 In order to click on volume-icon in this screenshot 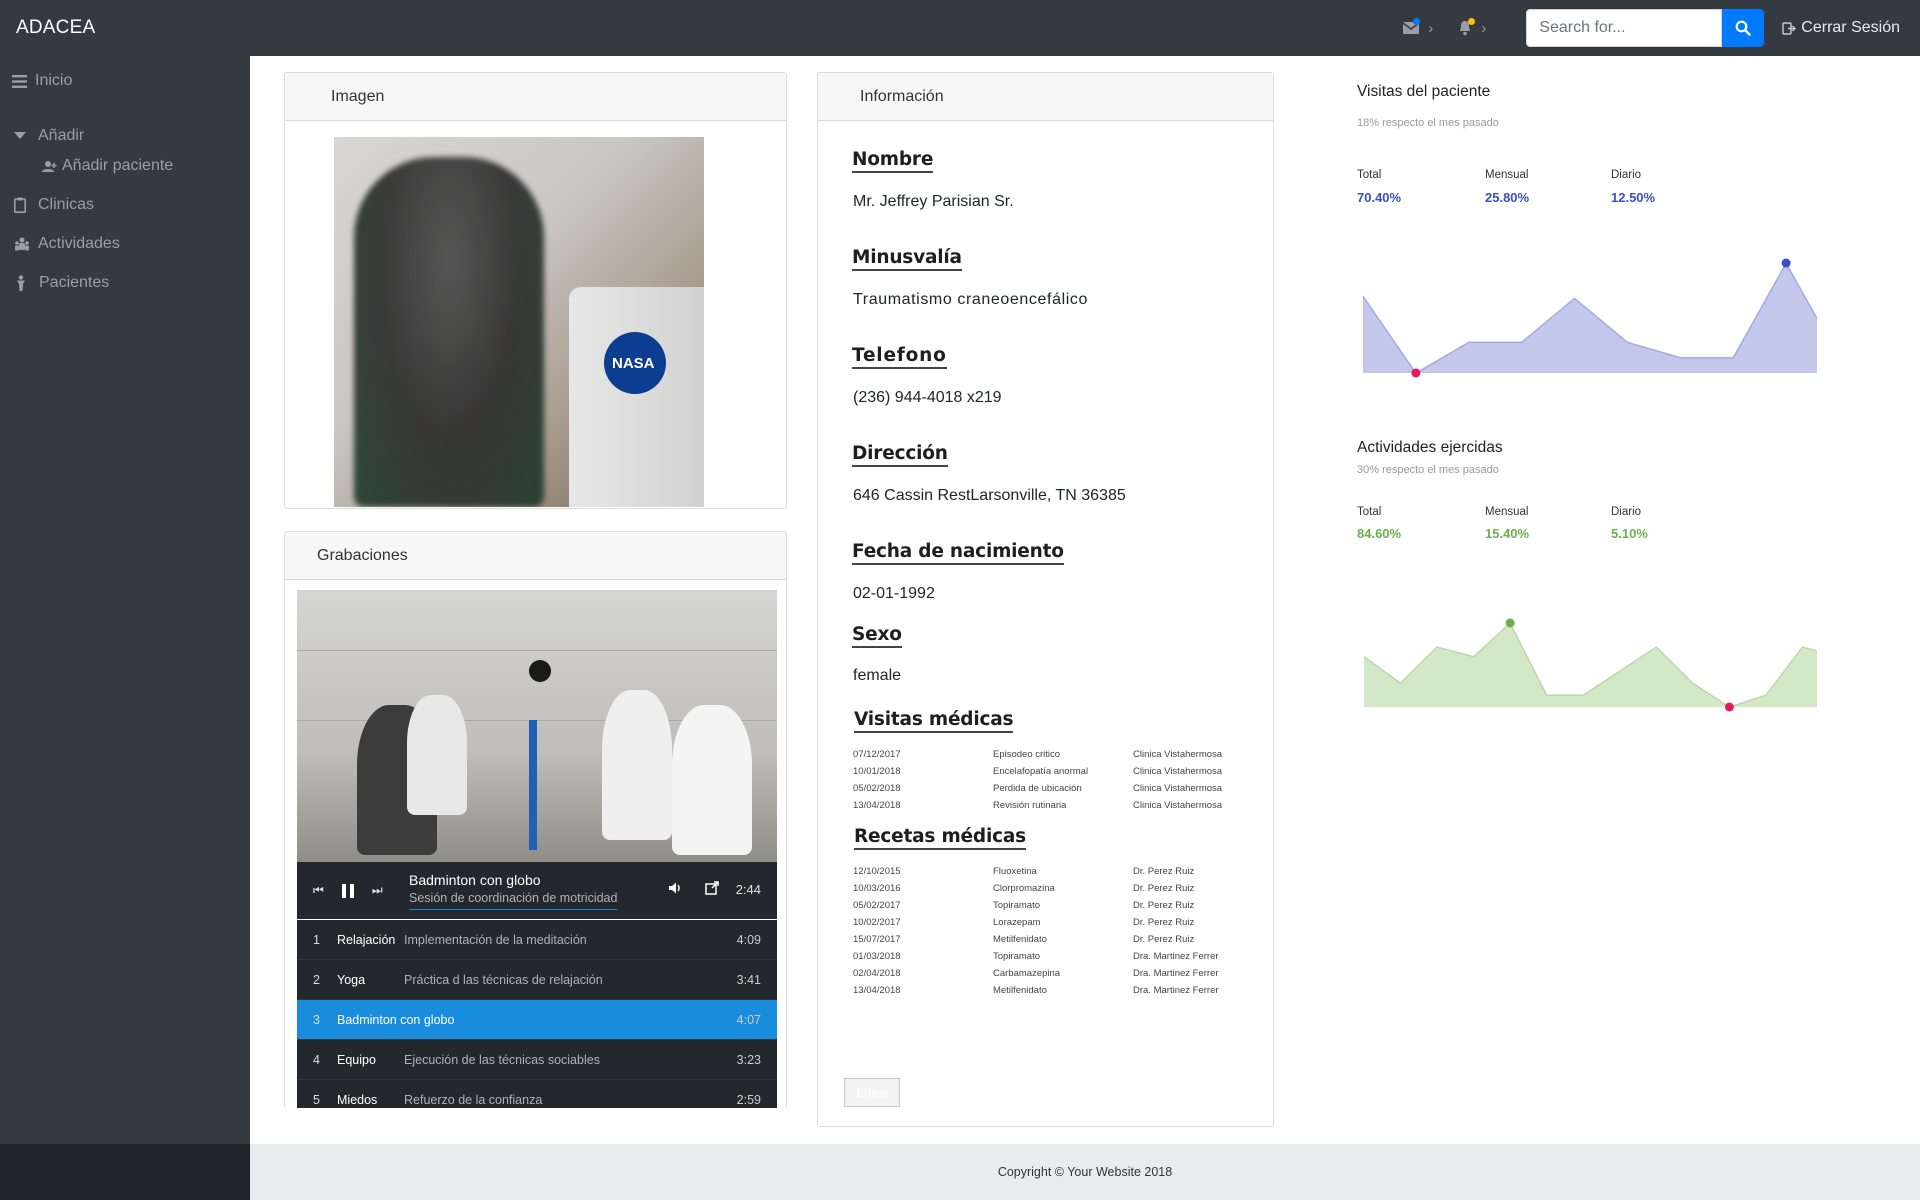, I will do `click(676, 888)`.